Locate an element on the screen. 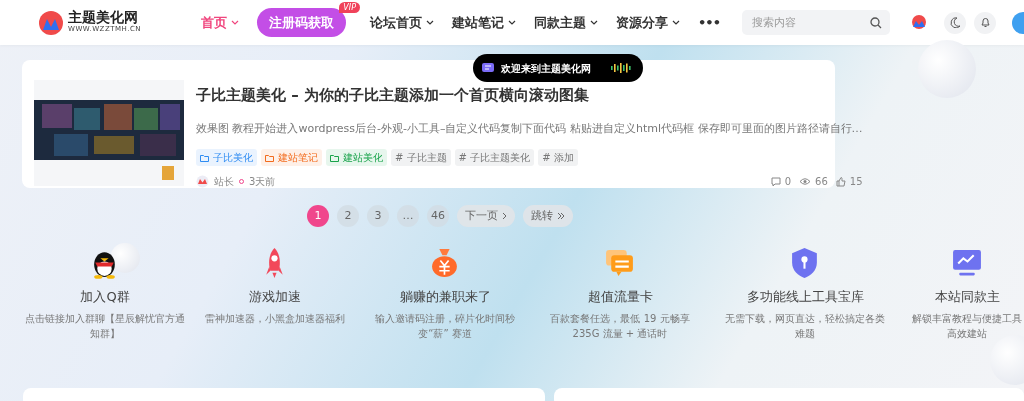 This screenshot has height=401, width=1024. chat-icon is located at coordinates (620, 263).